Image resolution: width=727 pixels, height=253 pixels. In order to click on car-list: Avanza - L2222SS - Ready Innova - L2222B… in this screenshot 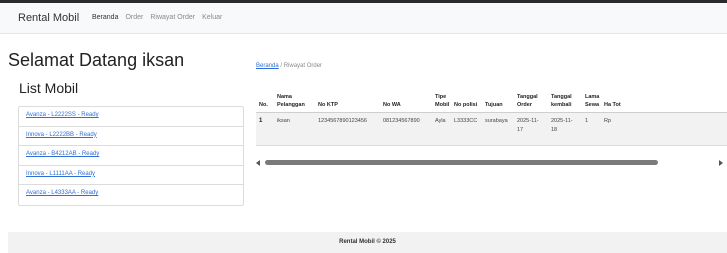, I will do `click(131, 156)`.